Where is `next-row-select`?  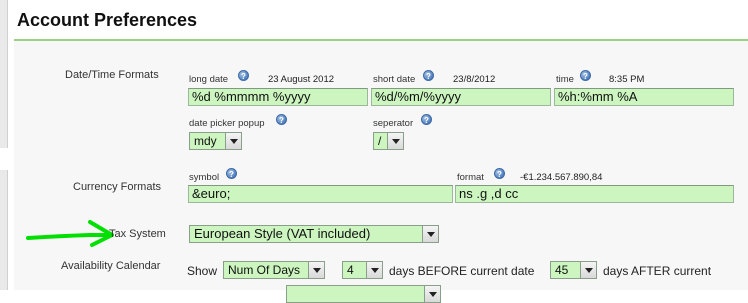 next-row-select is located at coordinates (363, 294).